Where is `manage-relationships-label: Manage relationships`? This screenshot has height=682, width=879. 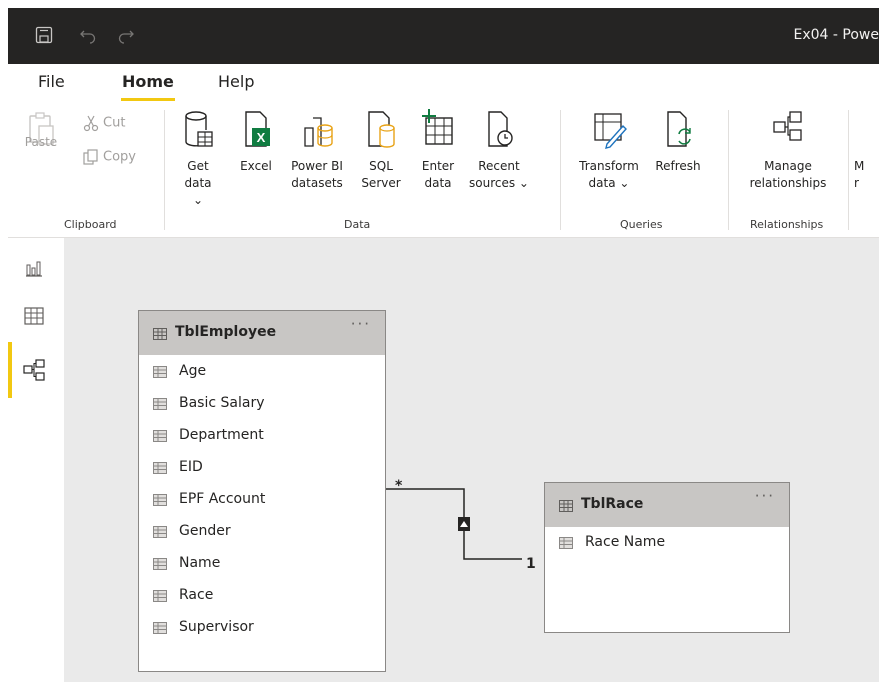
manage-relationships-label: Manage relationships is located at coordinates (788, 174).